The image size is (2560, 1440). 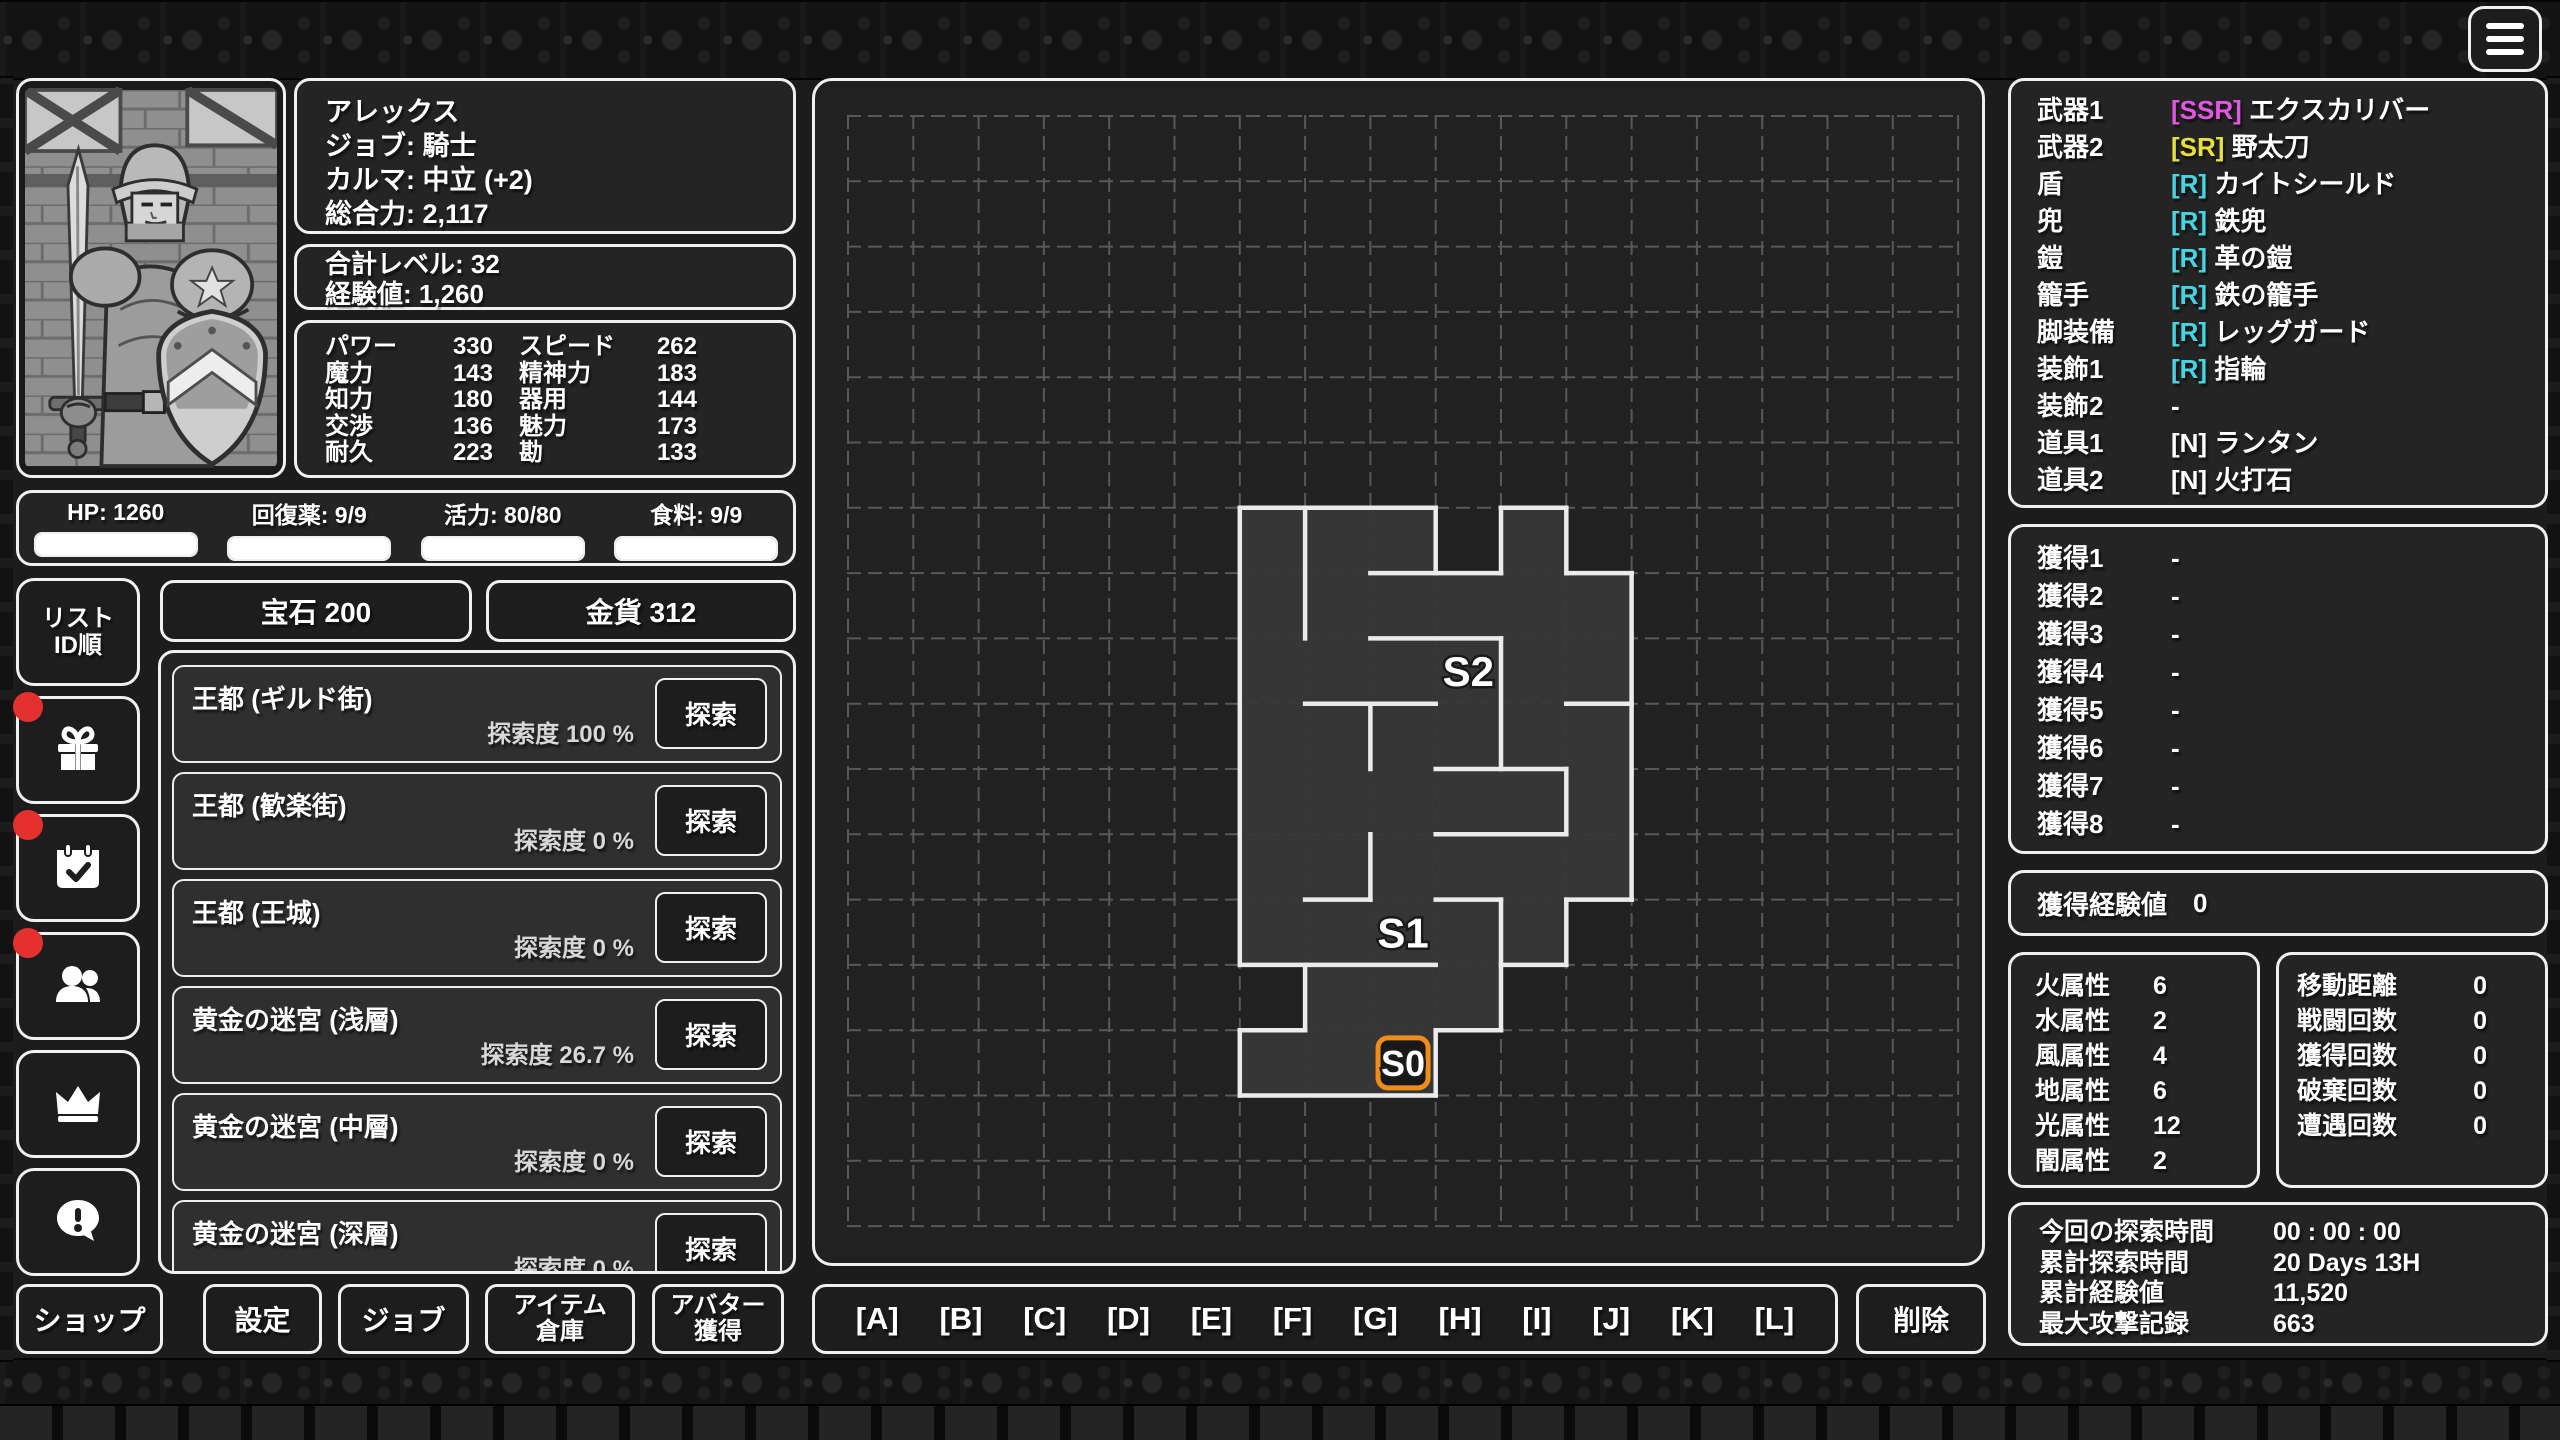 I want to click on save-slot-G: [G], so click(x=1375, y=1319).